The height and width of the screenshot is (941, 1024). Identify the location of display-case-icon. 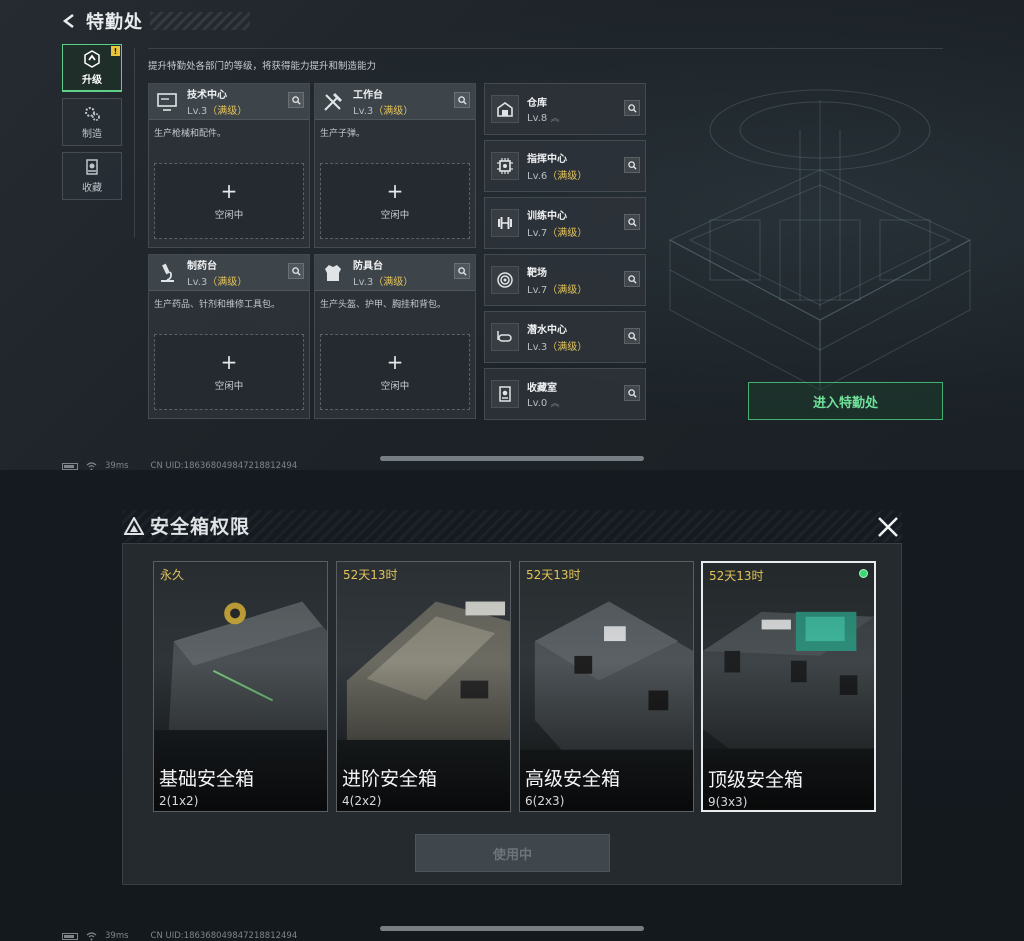
(505, 394).